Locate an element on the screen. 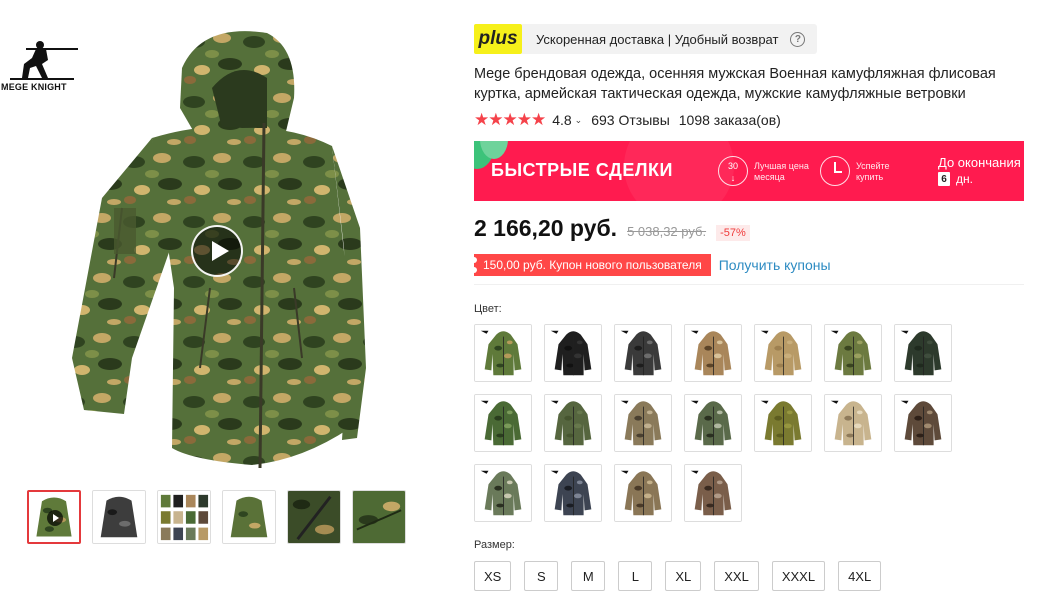 The image size is (1044, 613). swatch-cp-camo is located at coordinates (643, 423).